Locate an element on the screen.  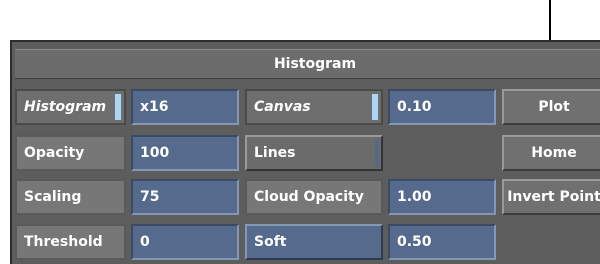
invert-point-button: Invert Point is located at coordinates (551, 197).